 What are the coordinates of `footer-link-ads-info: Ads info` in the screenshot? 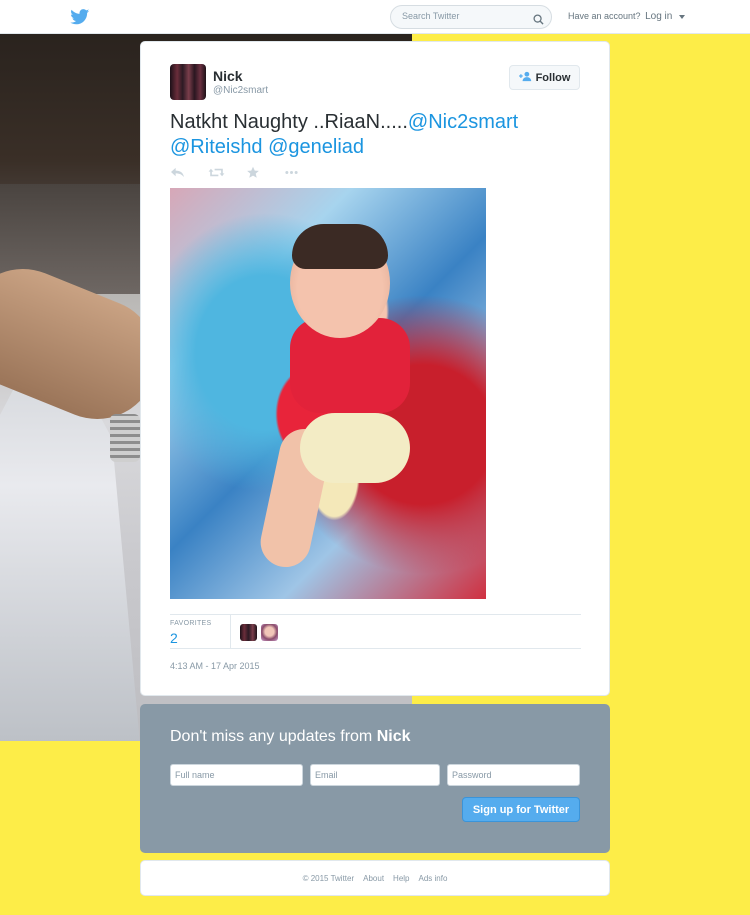 It's located at (433, 878).